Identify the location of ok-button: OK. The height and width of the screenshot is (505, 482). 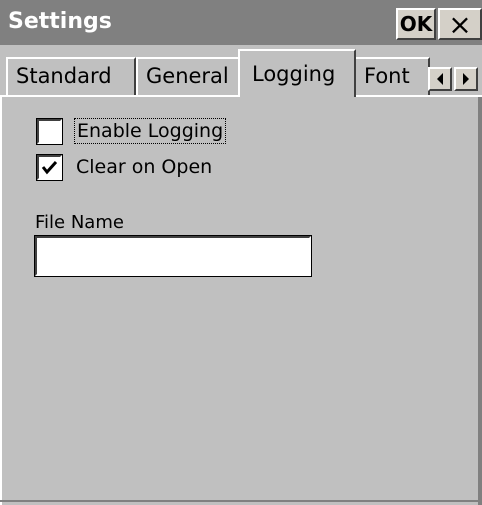
(416, 24).